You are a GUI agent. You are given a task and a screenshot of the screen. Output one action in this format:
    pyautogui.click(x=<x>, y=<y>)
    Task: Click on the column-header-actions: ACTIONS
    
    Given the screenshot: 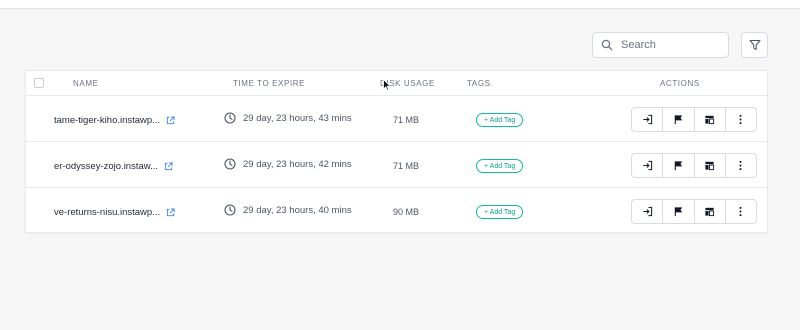 What is the action you would take?
    pyautogui.click(x=680, y=83)
    